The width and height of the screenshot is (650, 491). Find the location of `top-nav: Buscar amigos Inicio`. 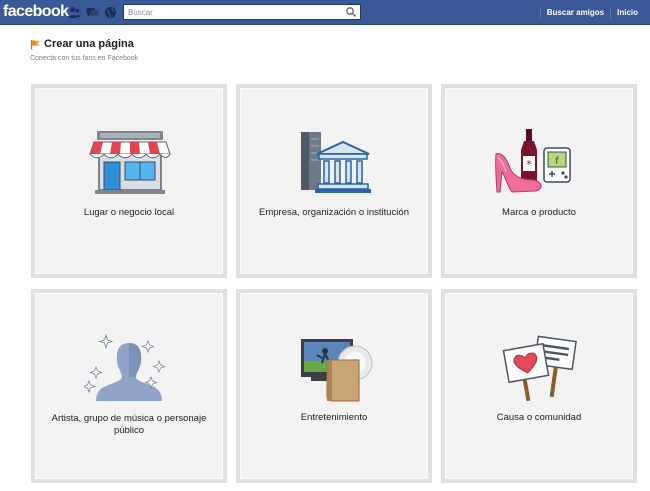

top-nav: Buscar amigos Inicio is located at coordinates (591, 12).